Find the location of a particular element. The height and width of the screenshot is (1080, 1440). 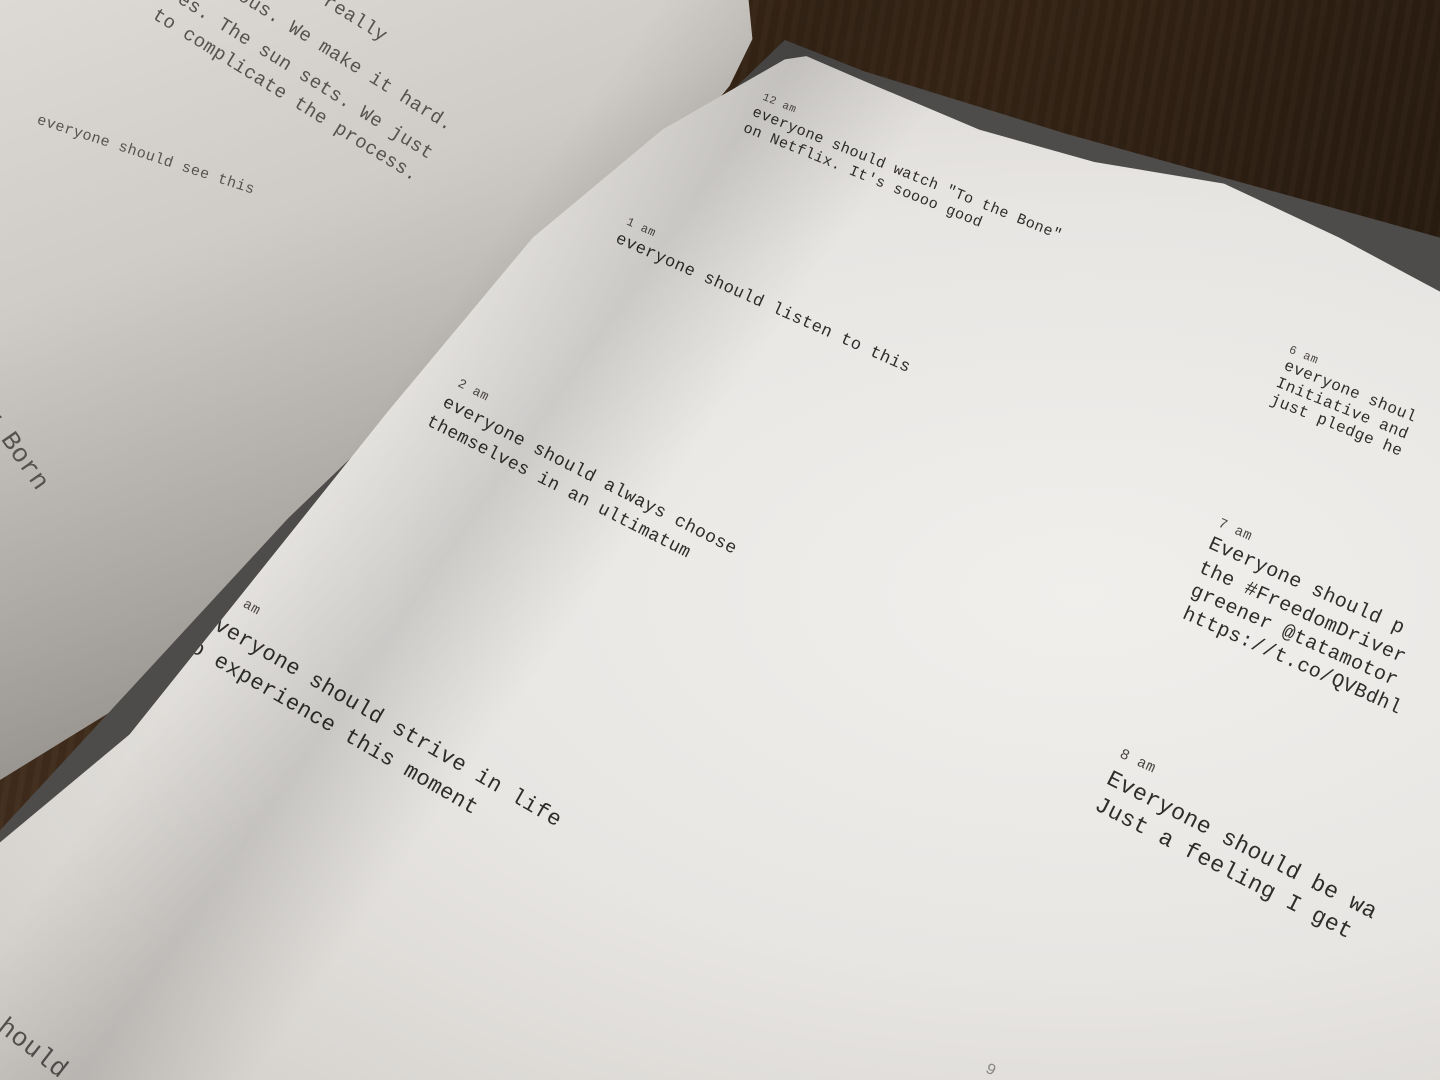

entry-line: everyone should always choose is located at coordinates (589, 476).